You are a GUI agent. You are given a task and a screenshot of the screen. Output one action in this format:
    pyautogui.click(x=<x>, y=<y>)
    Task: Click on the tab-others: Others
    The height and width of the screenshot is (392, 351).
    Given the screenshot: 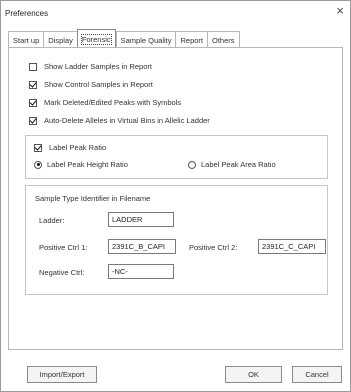 What is the action you would take?
    pyautogui.click(x=223, y=39)
    